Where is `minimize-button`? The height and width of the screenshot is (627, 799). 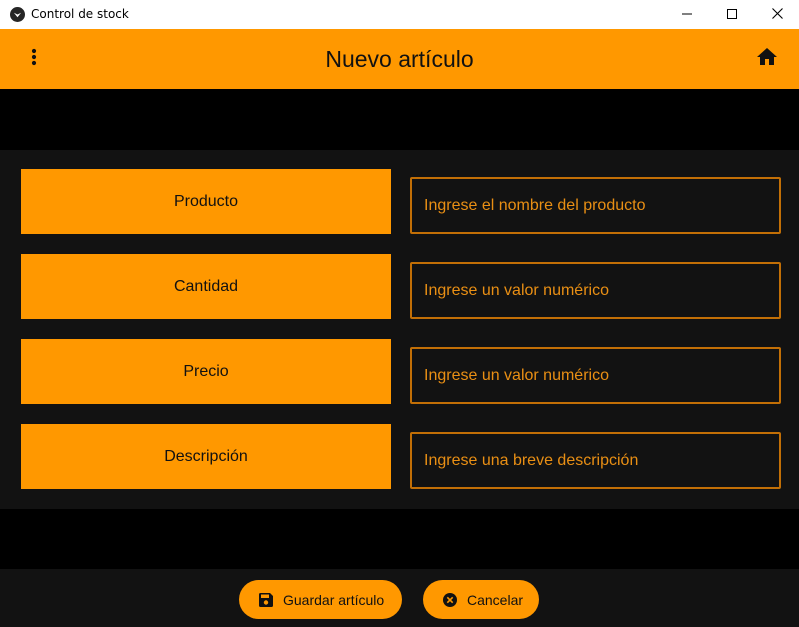
minimize-button is located at coordinates (687, 14).